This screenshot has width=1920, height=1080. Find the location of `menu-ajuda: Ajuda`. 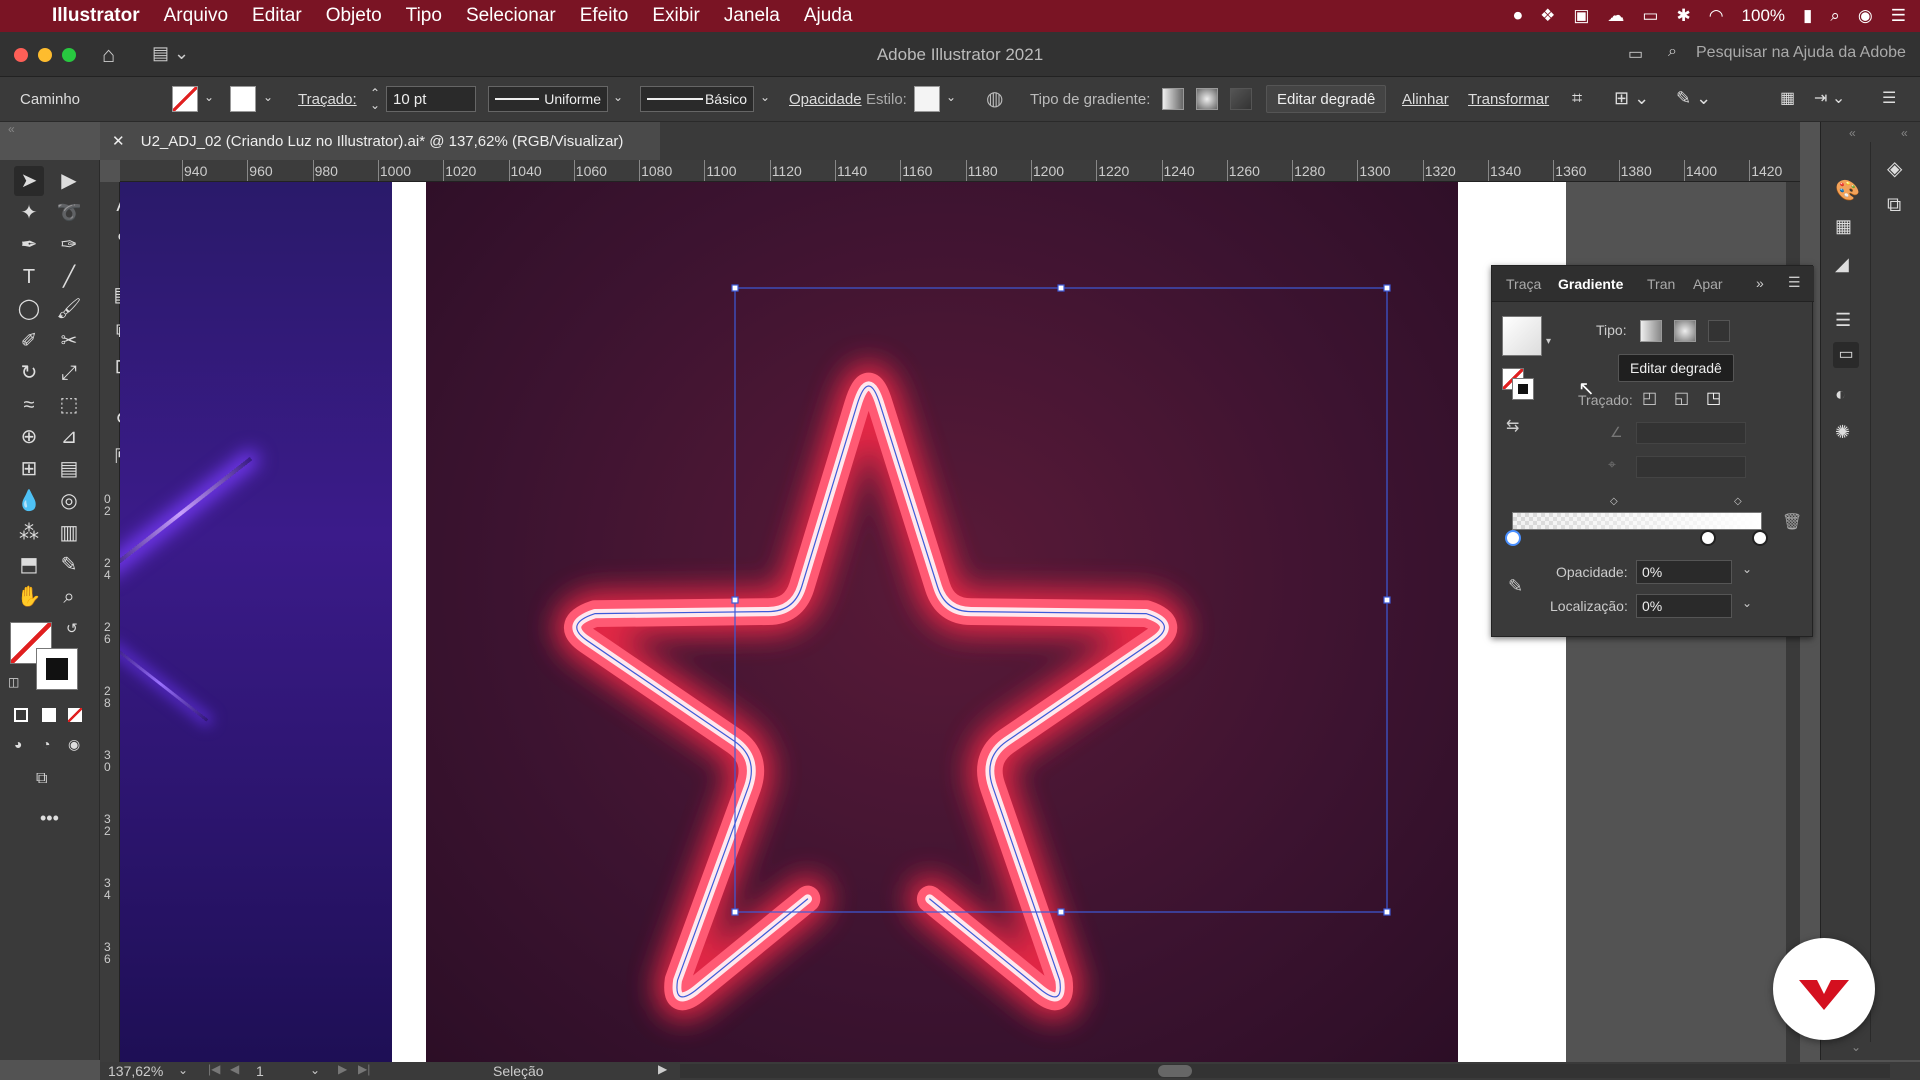

menu-ajuda: Ajuda is located at coordinates (828, 16).